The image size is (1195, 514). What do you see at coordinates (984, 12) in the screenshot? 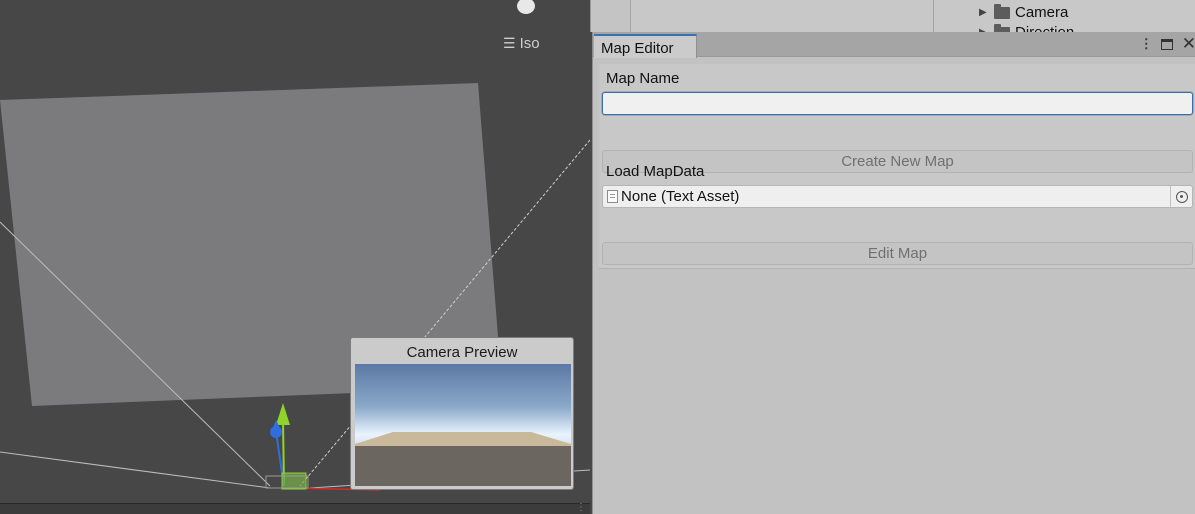
I see `expand-arrow-icon: ▶` at bounding box center [984, 12].